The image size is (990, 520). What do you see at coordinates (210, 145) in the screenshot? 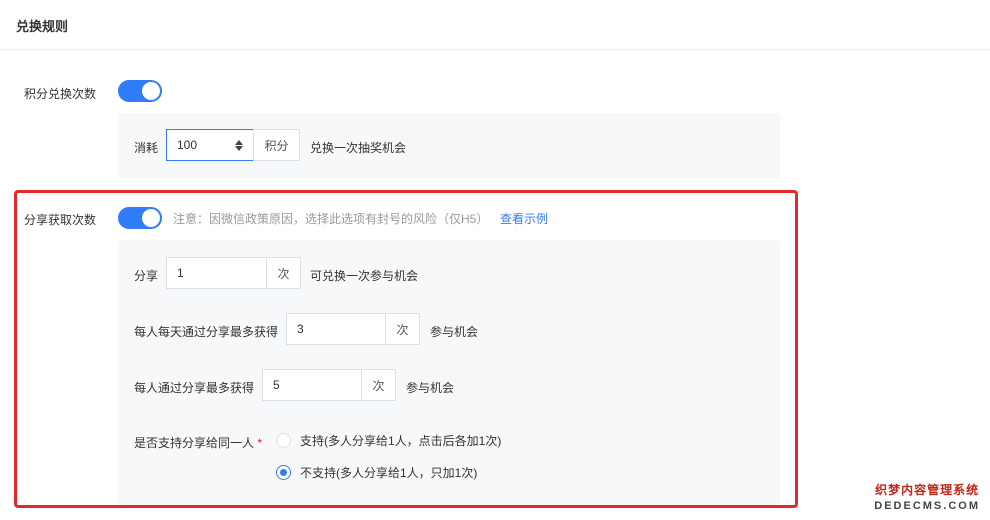
I see `points-stepper: 100` at bounding box center [210, 145].